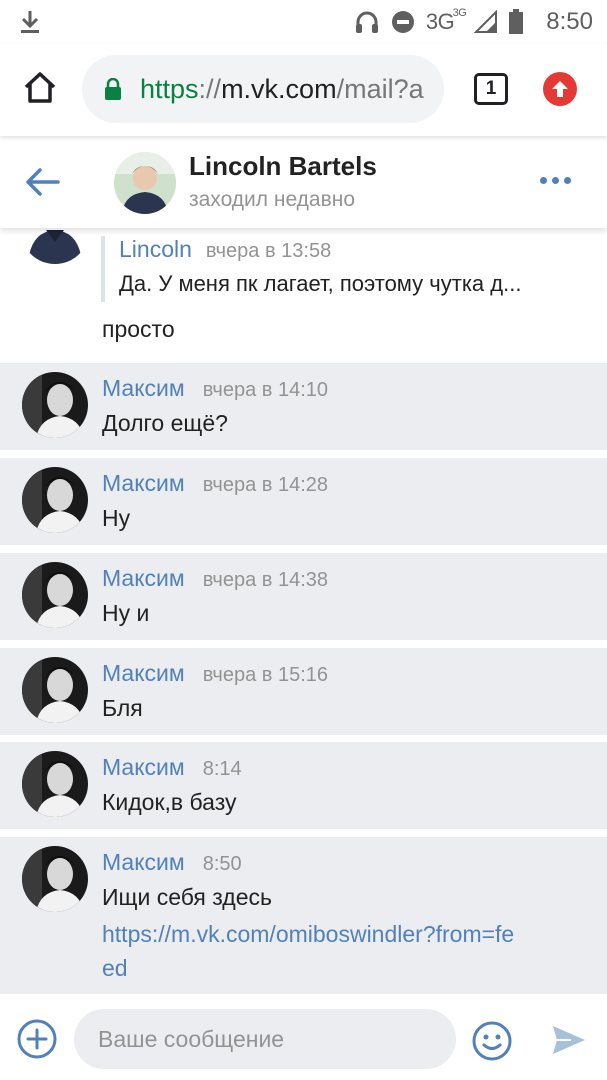 This screenshot has height=1080, width=607. I want to click on chat-title: Lincoln Bartels, so click(283, 166).